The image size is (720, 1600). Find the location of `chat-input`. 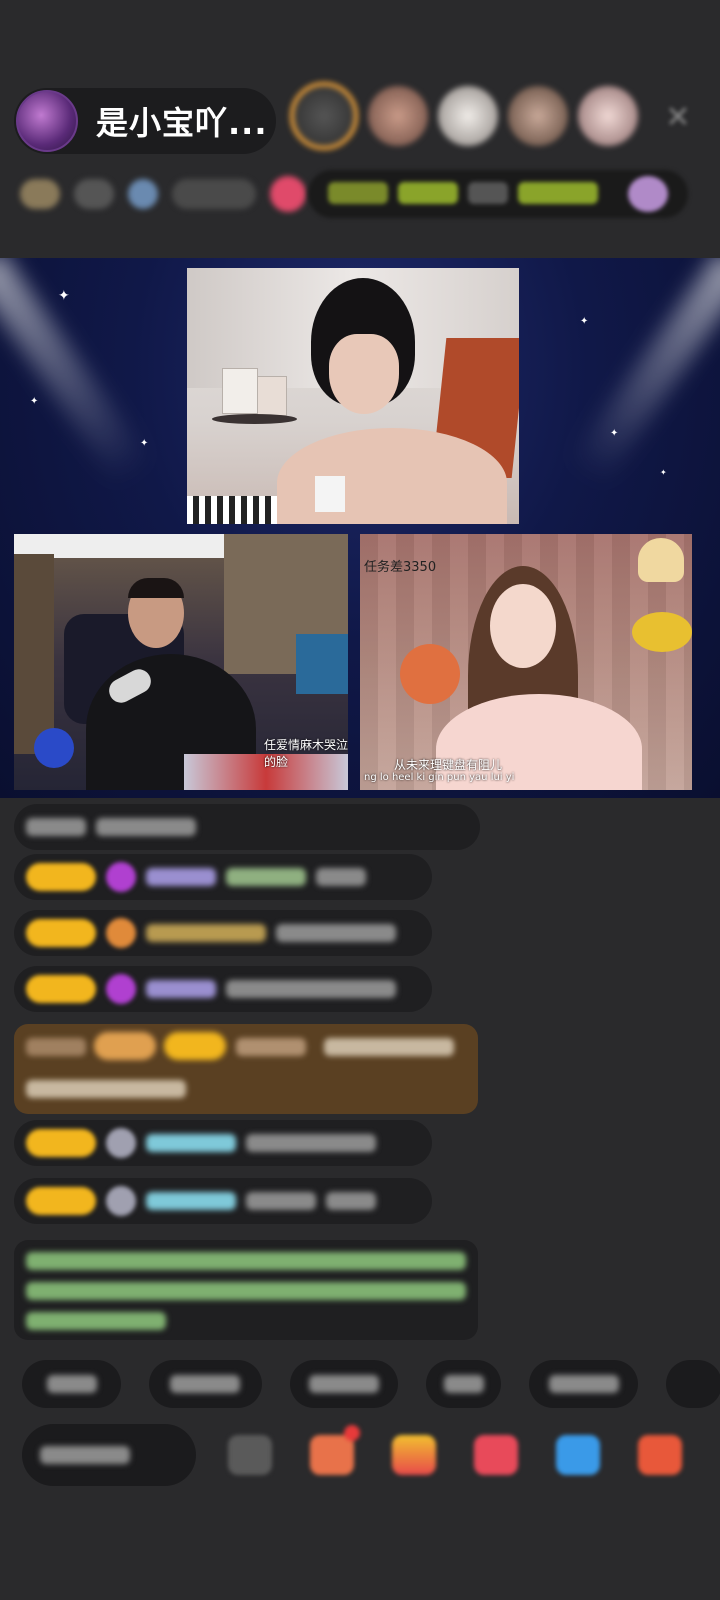

chat-input is located at coordinates (109, 1455).